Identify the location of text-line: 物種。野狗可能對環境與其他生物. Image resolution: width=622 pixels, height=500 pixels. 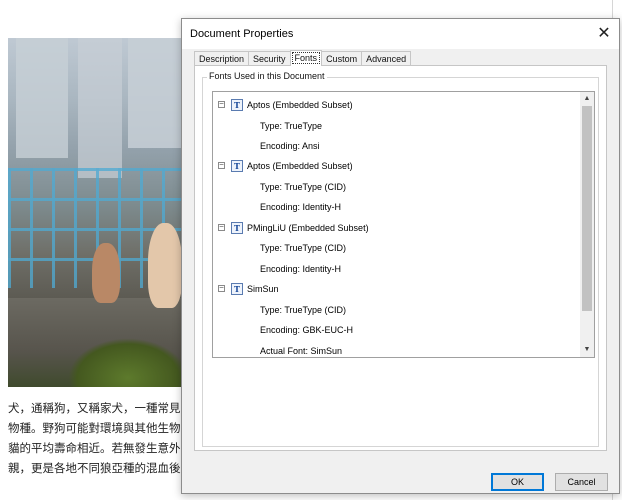
(94, 428).